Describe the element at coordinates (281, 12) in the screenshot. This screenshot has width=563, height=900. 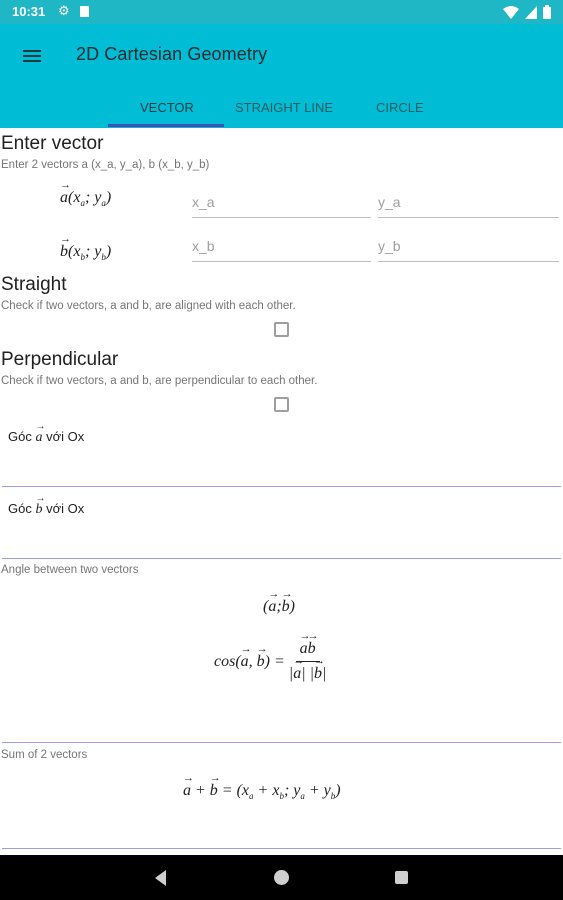
I see `status-bar: 10:31 ⚙` at that location.